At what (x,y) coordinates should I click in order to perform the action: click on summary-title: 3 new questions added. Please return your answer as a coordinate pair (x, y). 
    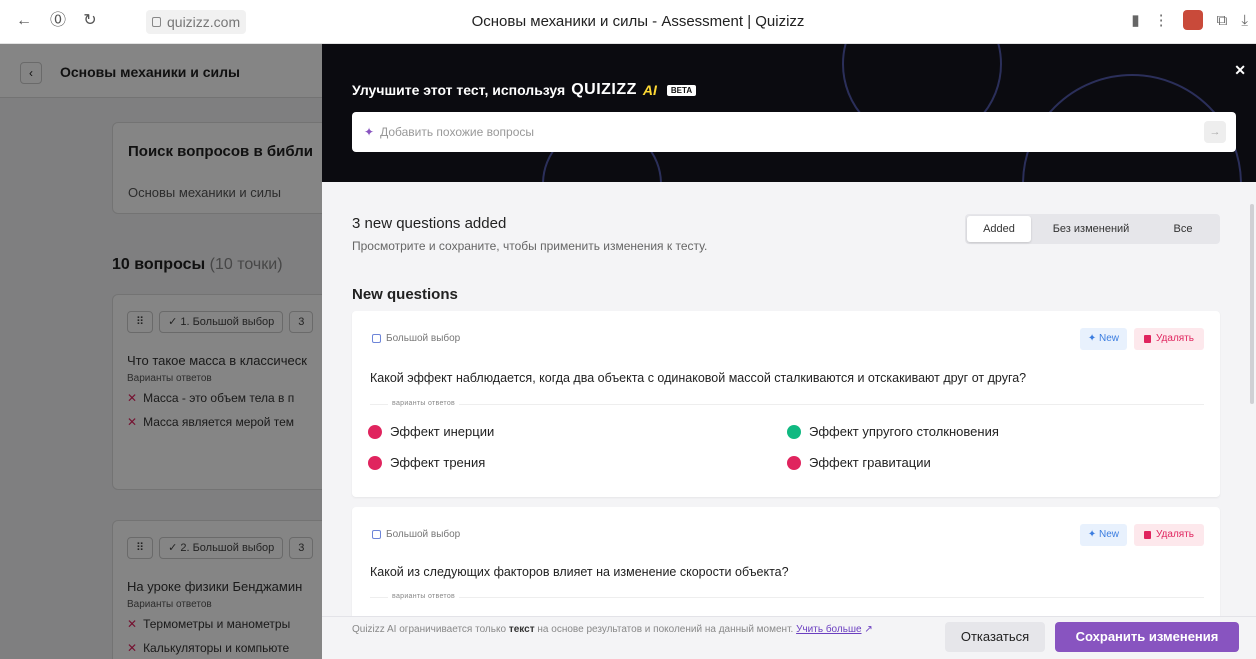
    Looking at the image, I should click on (429, 223).